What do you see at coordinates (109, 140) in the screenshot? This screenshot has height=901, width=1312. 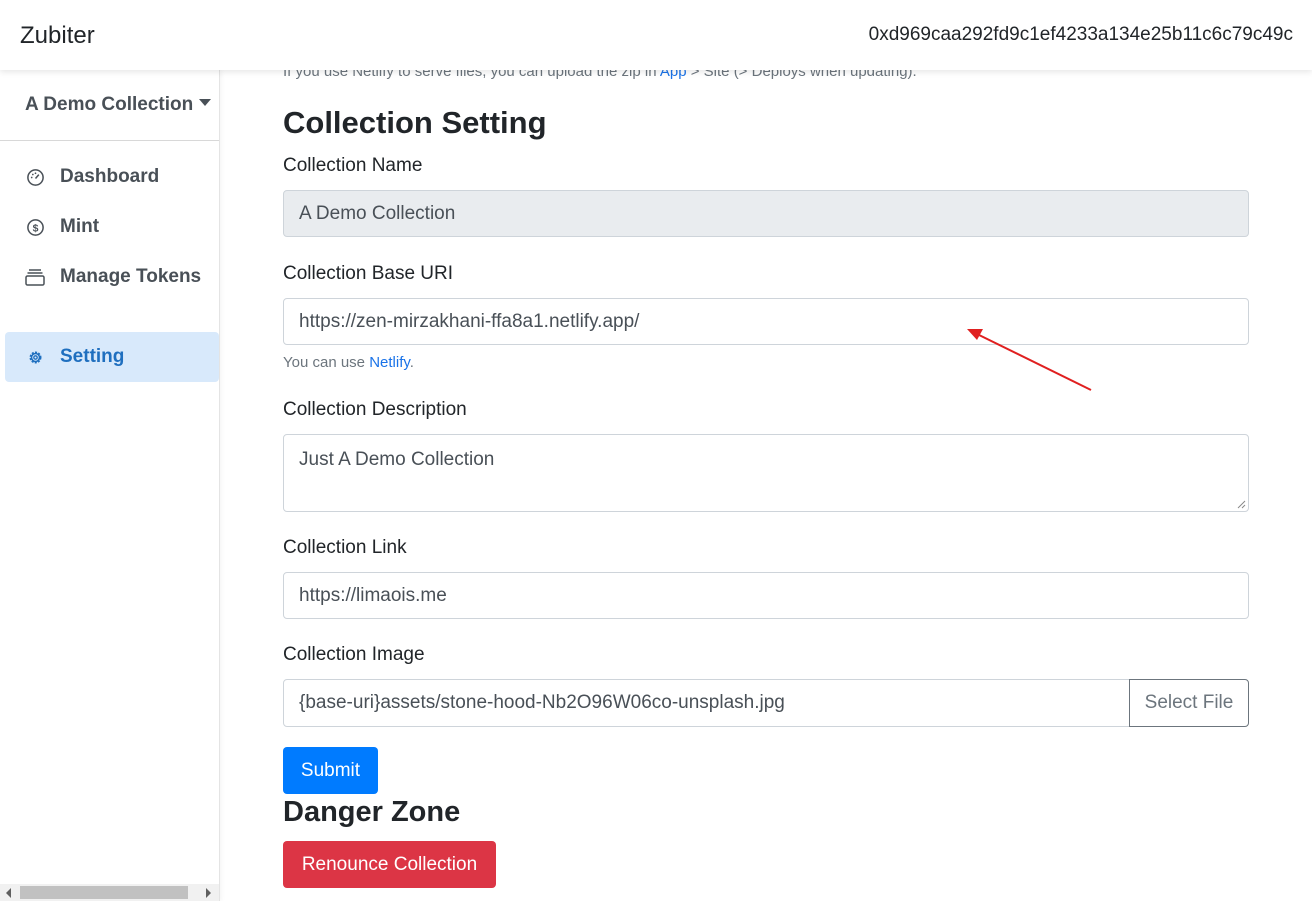 I see `sidebar-divider` at bounding box center [109, 140].